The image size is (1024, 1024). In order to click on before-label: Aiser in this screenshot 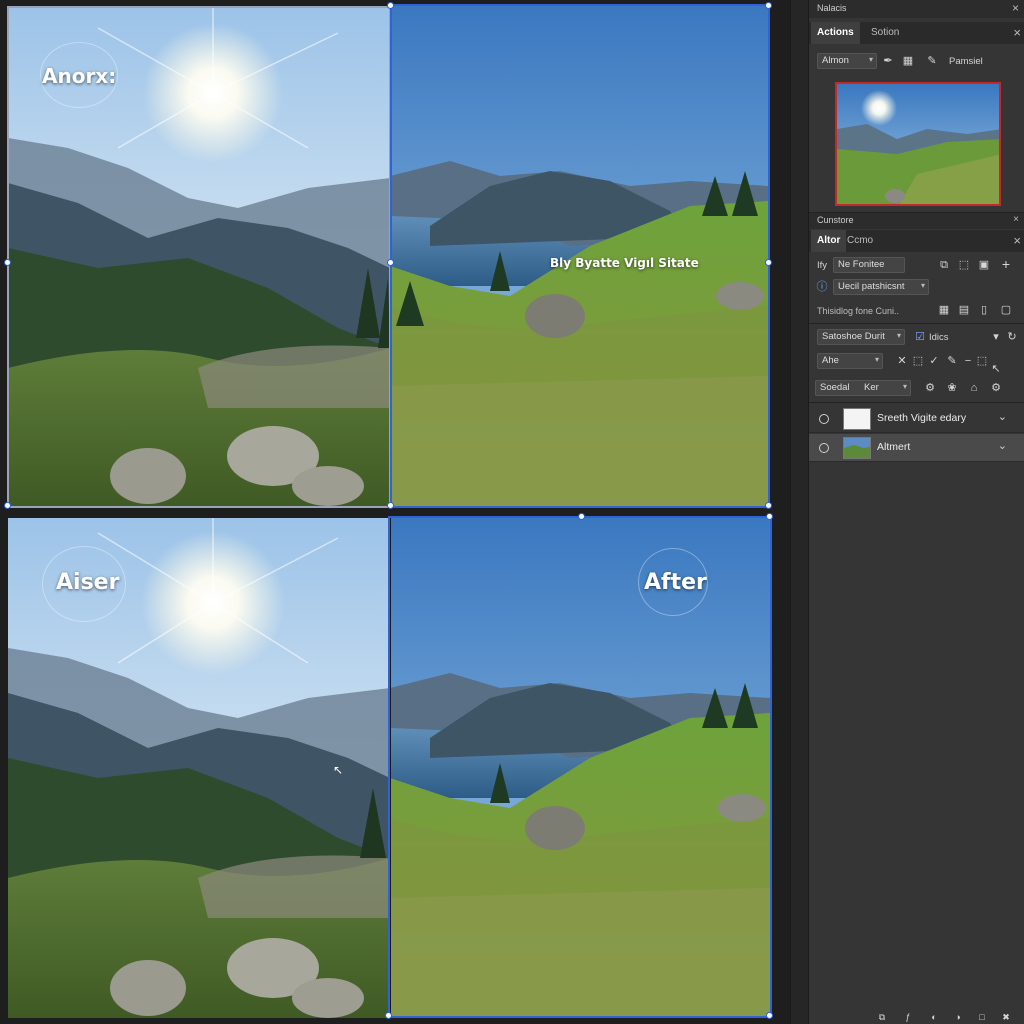, I will do `click(88, 582)`.